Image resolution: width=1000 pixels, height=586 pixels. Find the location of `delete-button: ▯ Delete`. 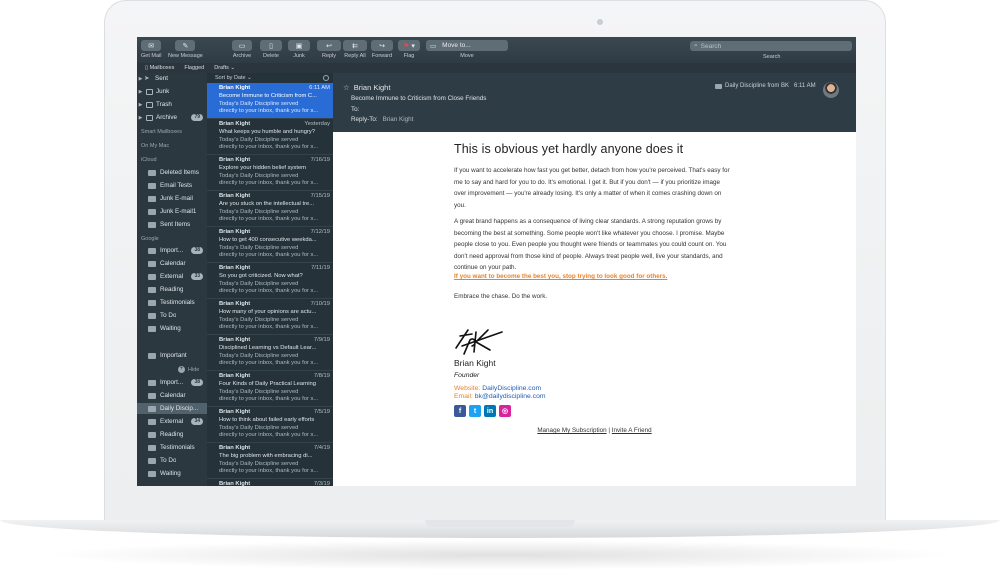

delete-button: ▯ Delete is located at coordinates (271, 49).